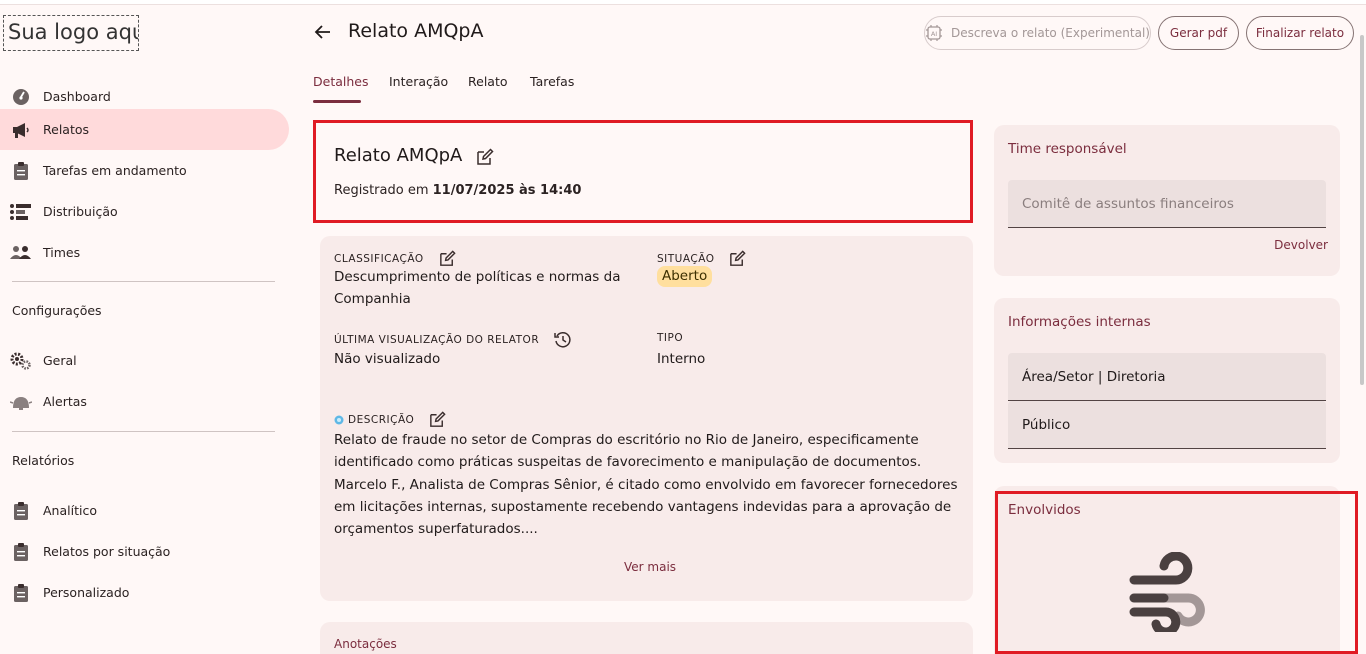 This screenshot has height=654, width=1366. What do you see at coordinates (1079, 322) in the screenshot?
I see `internal-info-title: Informações internas` at bounding box center [1079, 322].